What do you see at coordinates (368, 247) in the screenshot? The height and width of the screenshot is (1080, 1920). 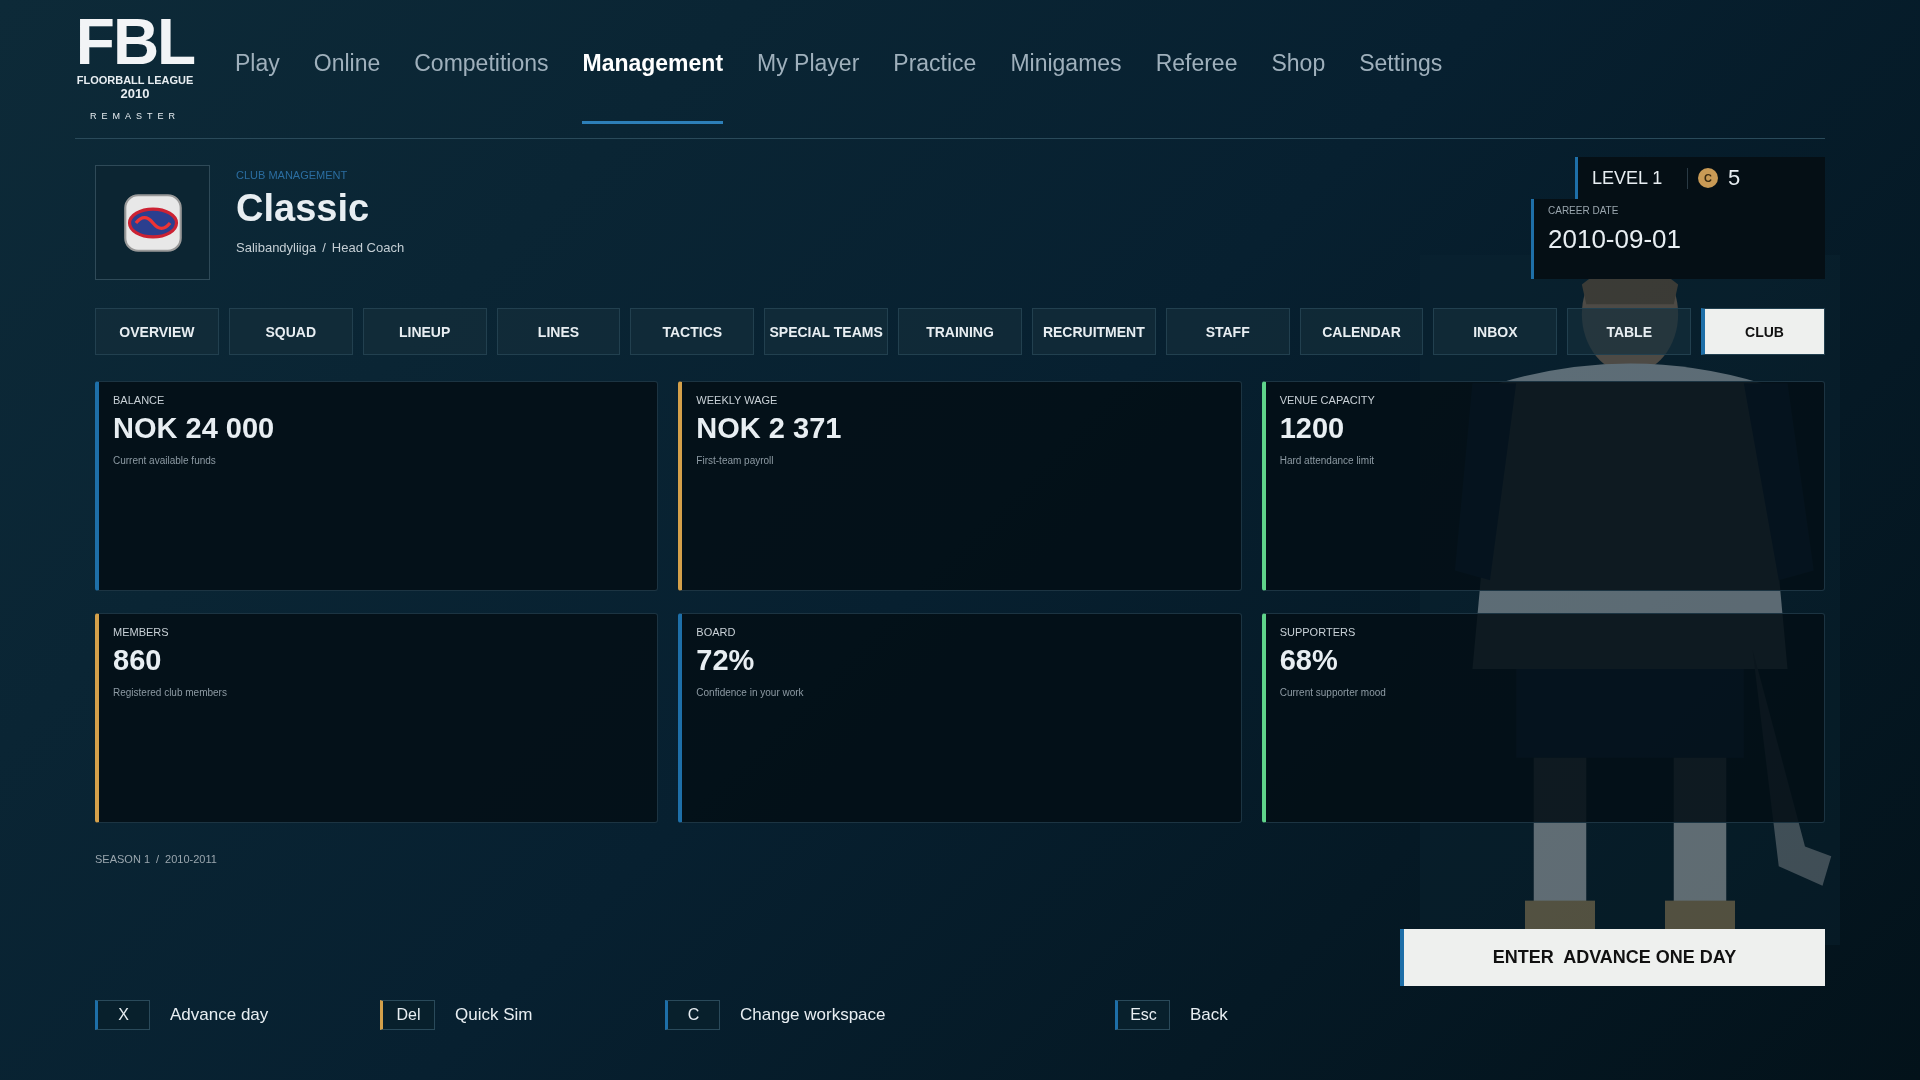 I see `role-name: Head Coach` at bounding box center [368, 247].